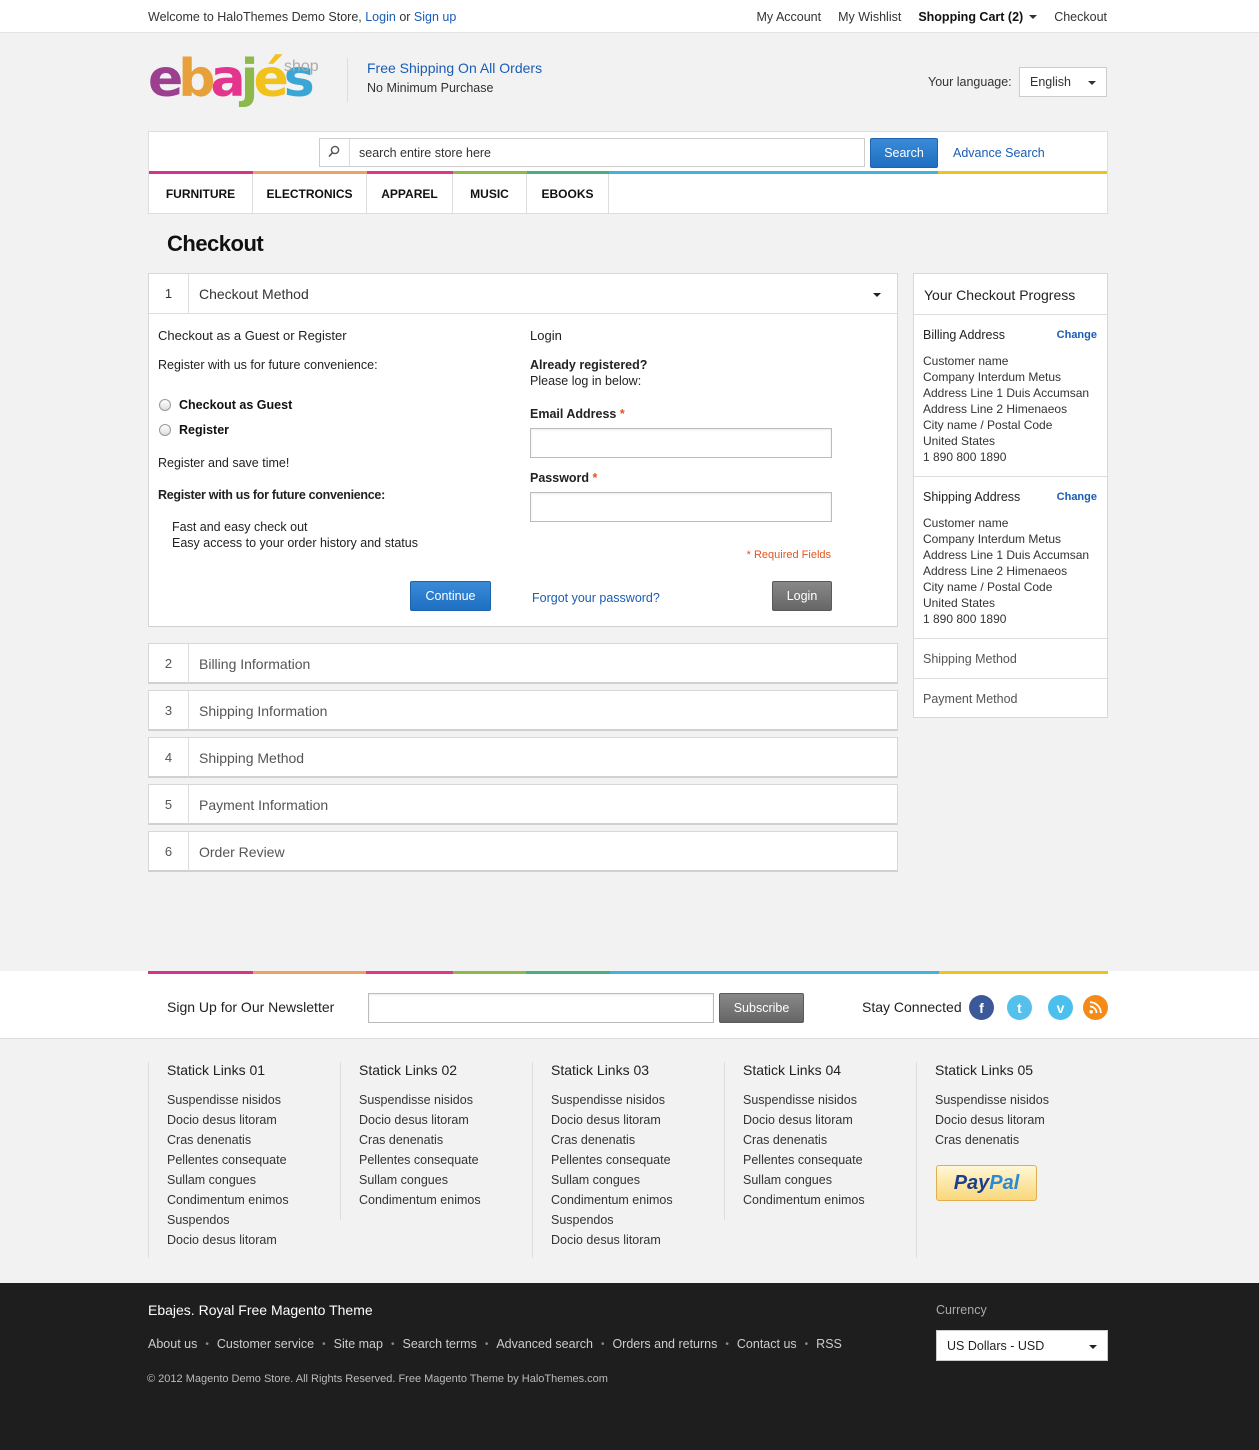 This screenshot has width=1259, height=1450. What do you see at coordinates (450, 596) in the screenshot?
I see `continue-button: Continue` at bounding box center [450, 596].